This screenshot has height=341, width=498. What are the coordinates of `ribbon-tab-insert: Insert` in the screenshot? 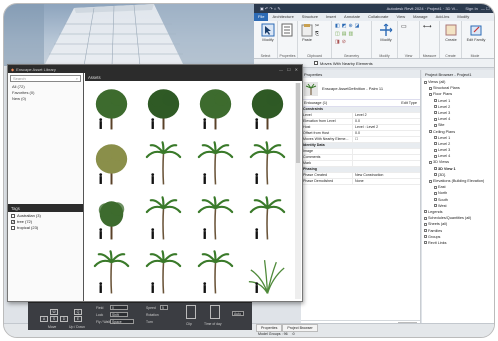 It's located at (331, 17).